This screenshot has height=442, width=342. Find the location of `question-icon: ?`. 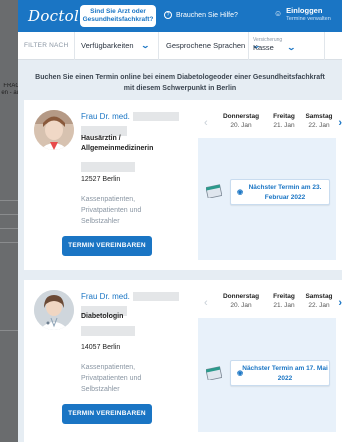

question-icon: ? is located at coordinates (168, 15).